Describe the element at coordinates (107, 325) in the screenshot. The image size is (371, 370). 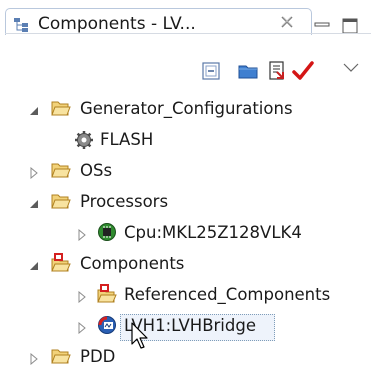
I see `component-icon` at that location.